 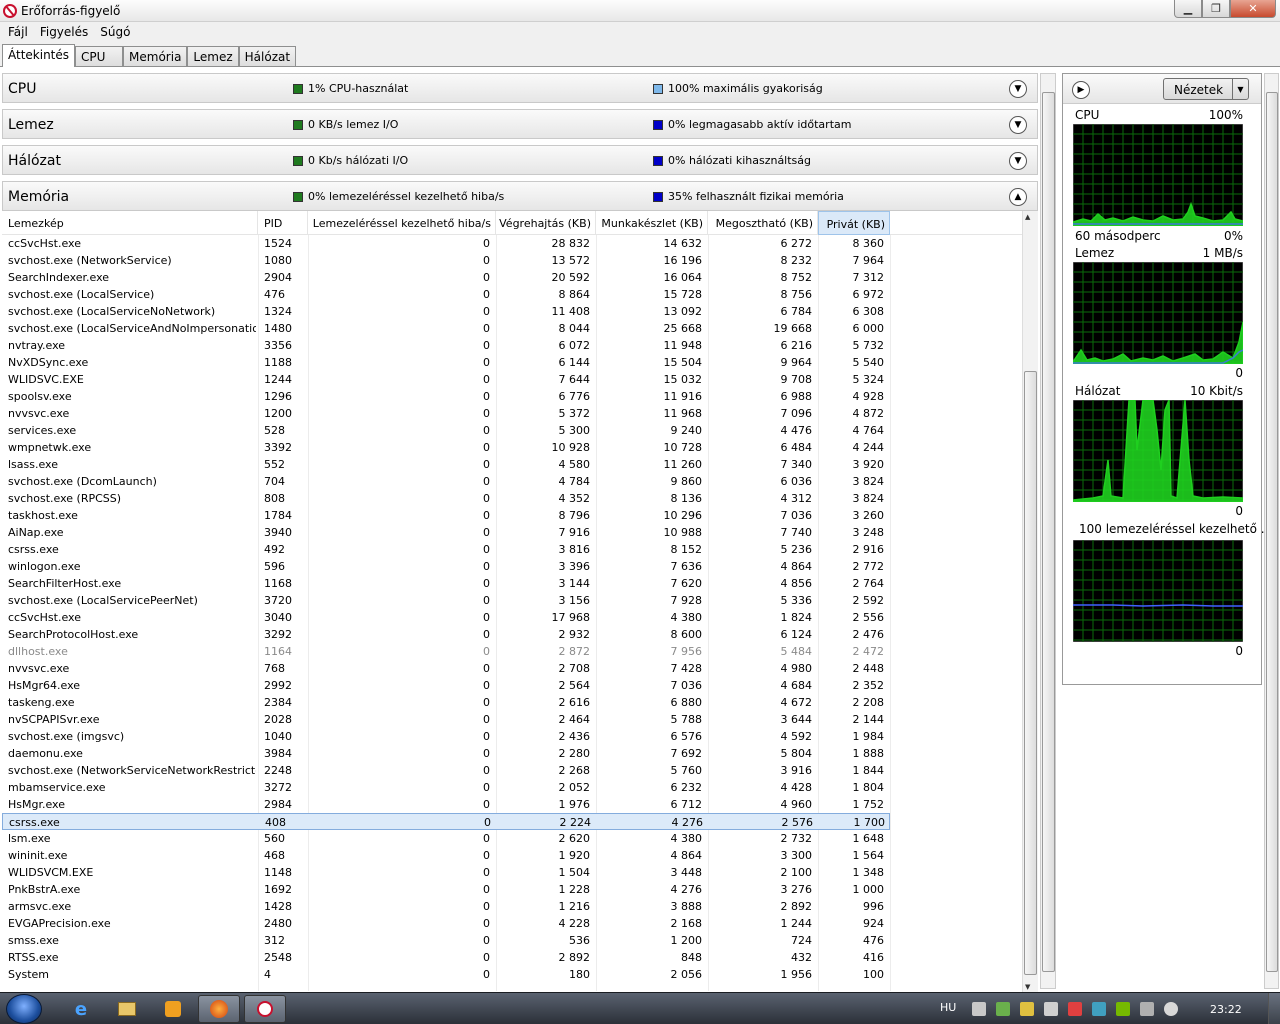 I want to click on menu-monitor: Figyelés, so click(x=64, y=32).